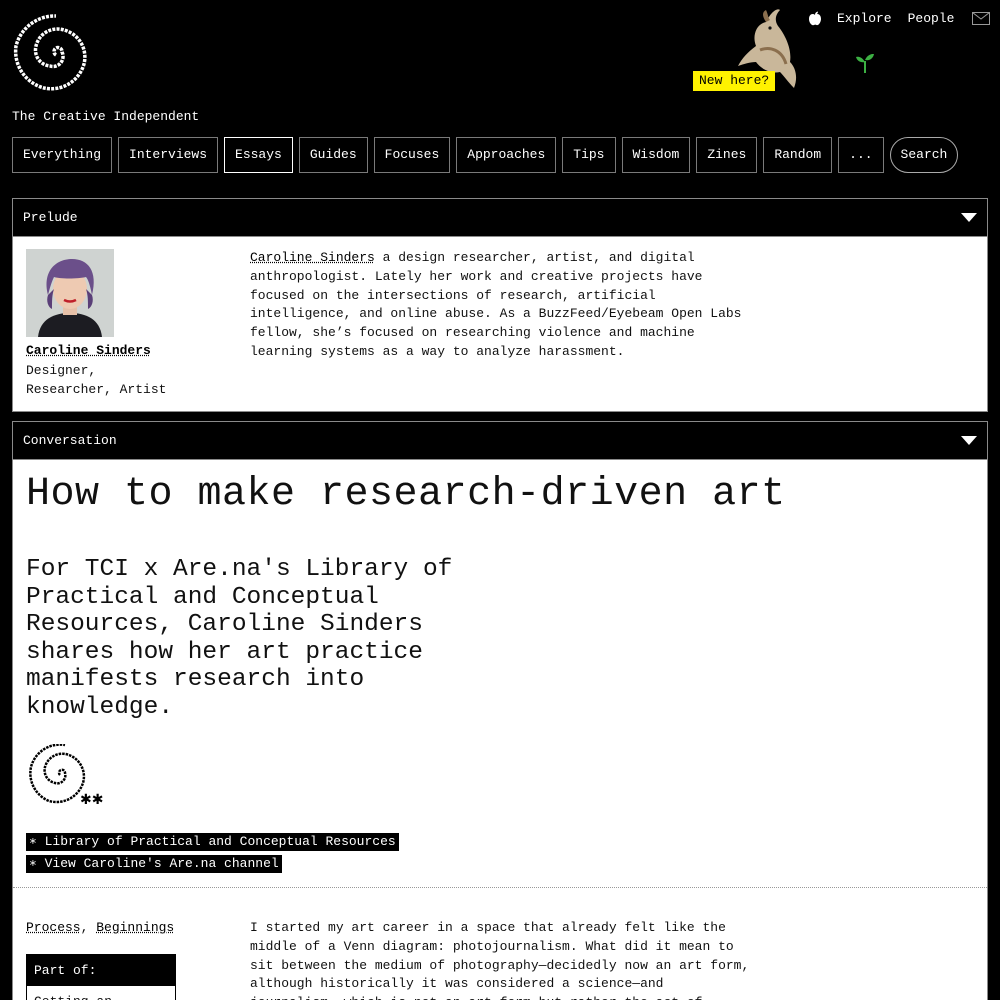 Image resolution: width=1000 pixels, height=1000 pixels. I want to click on tab-random: Random, so click(797, 155).